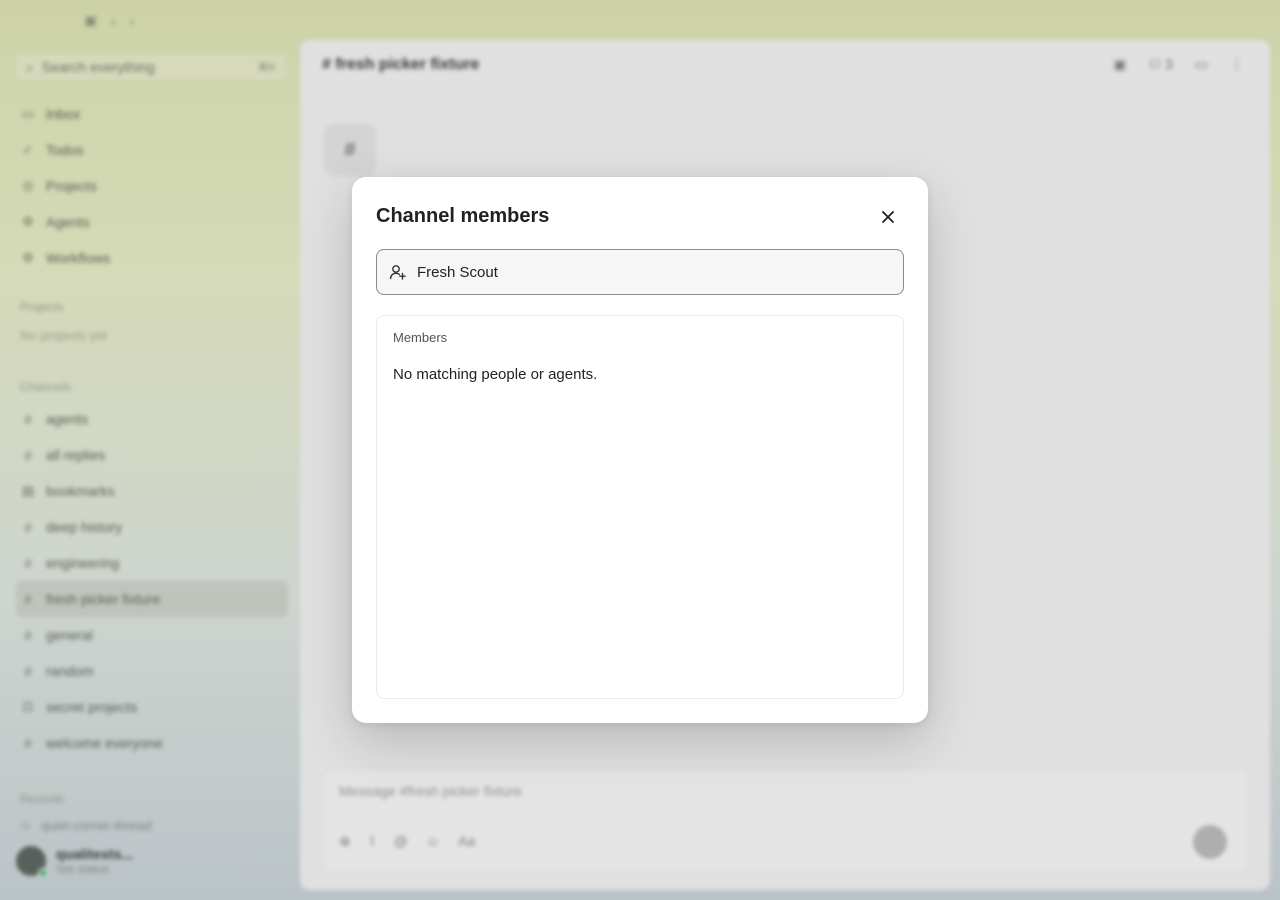  What do you see at coordinates (397, 272) in the screenshot?
I see `add-person-icon` at bounding box center [397, 272].